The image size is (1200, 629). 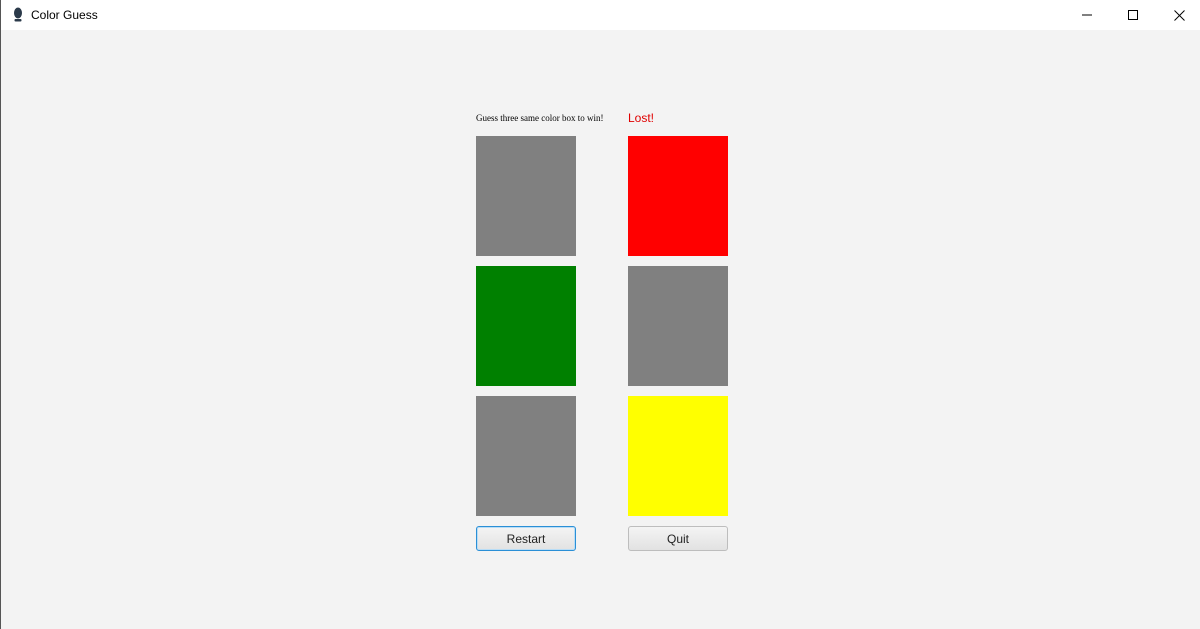 What do you see at coordinates (526, 456) in the screenshot?
I see `color-box-r3-c1` at bounding box center [526, 456].